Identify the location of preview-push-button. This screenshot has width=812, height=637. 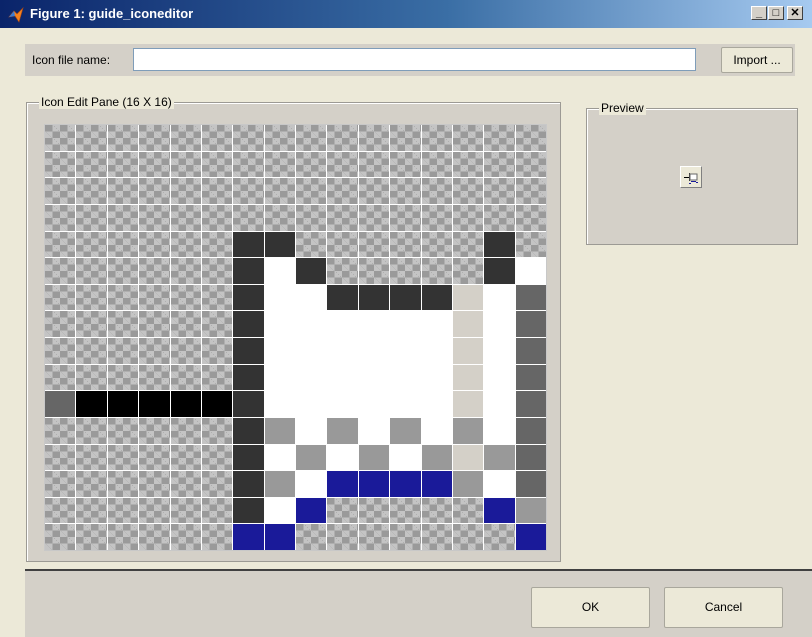
(691, 177).